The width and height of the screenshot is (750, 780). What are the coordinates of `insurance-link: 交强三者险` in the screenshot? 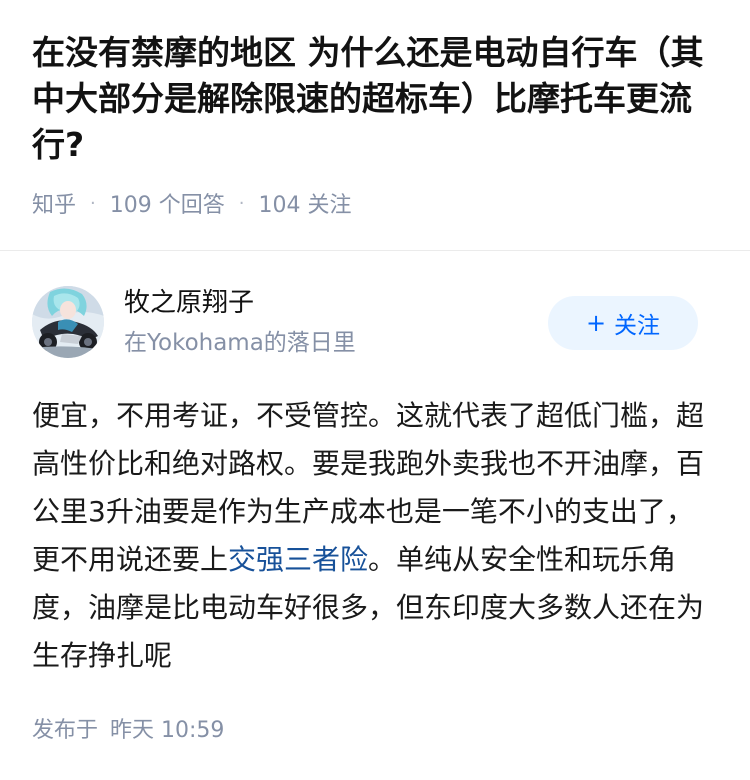 It's located at (298, 559).